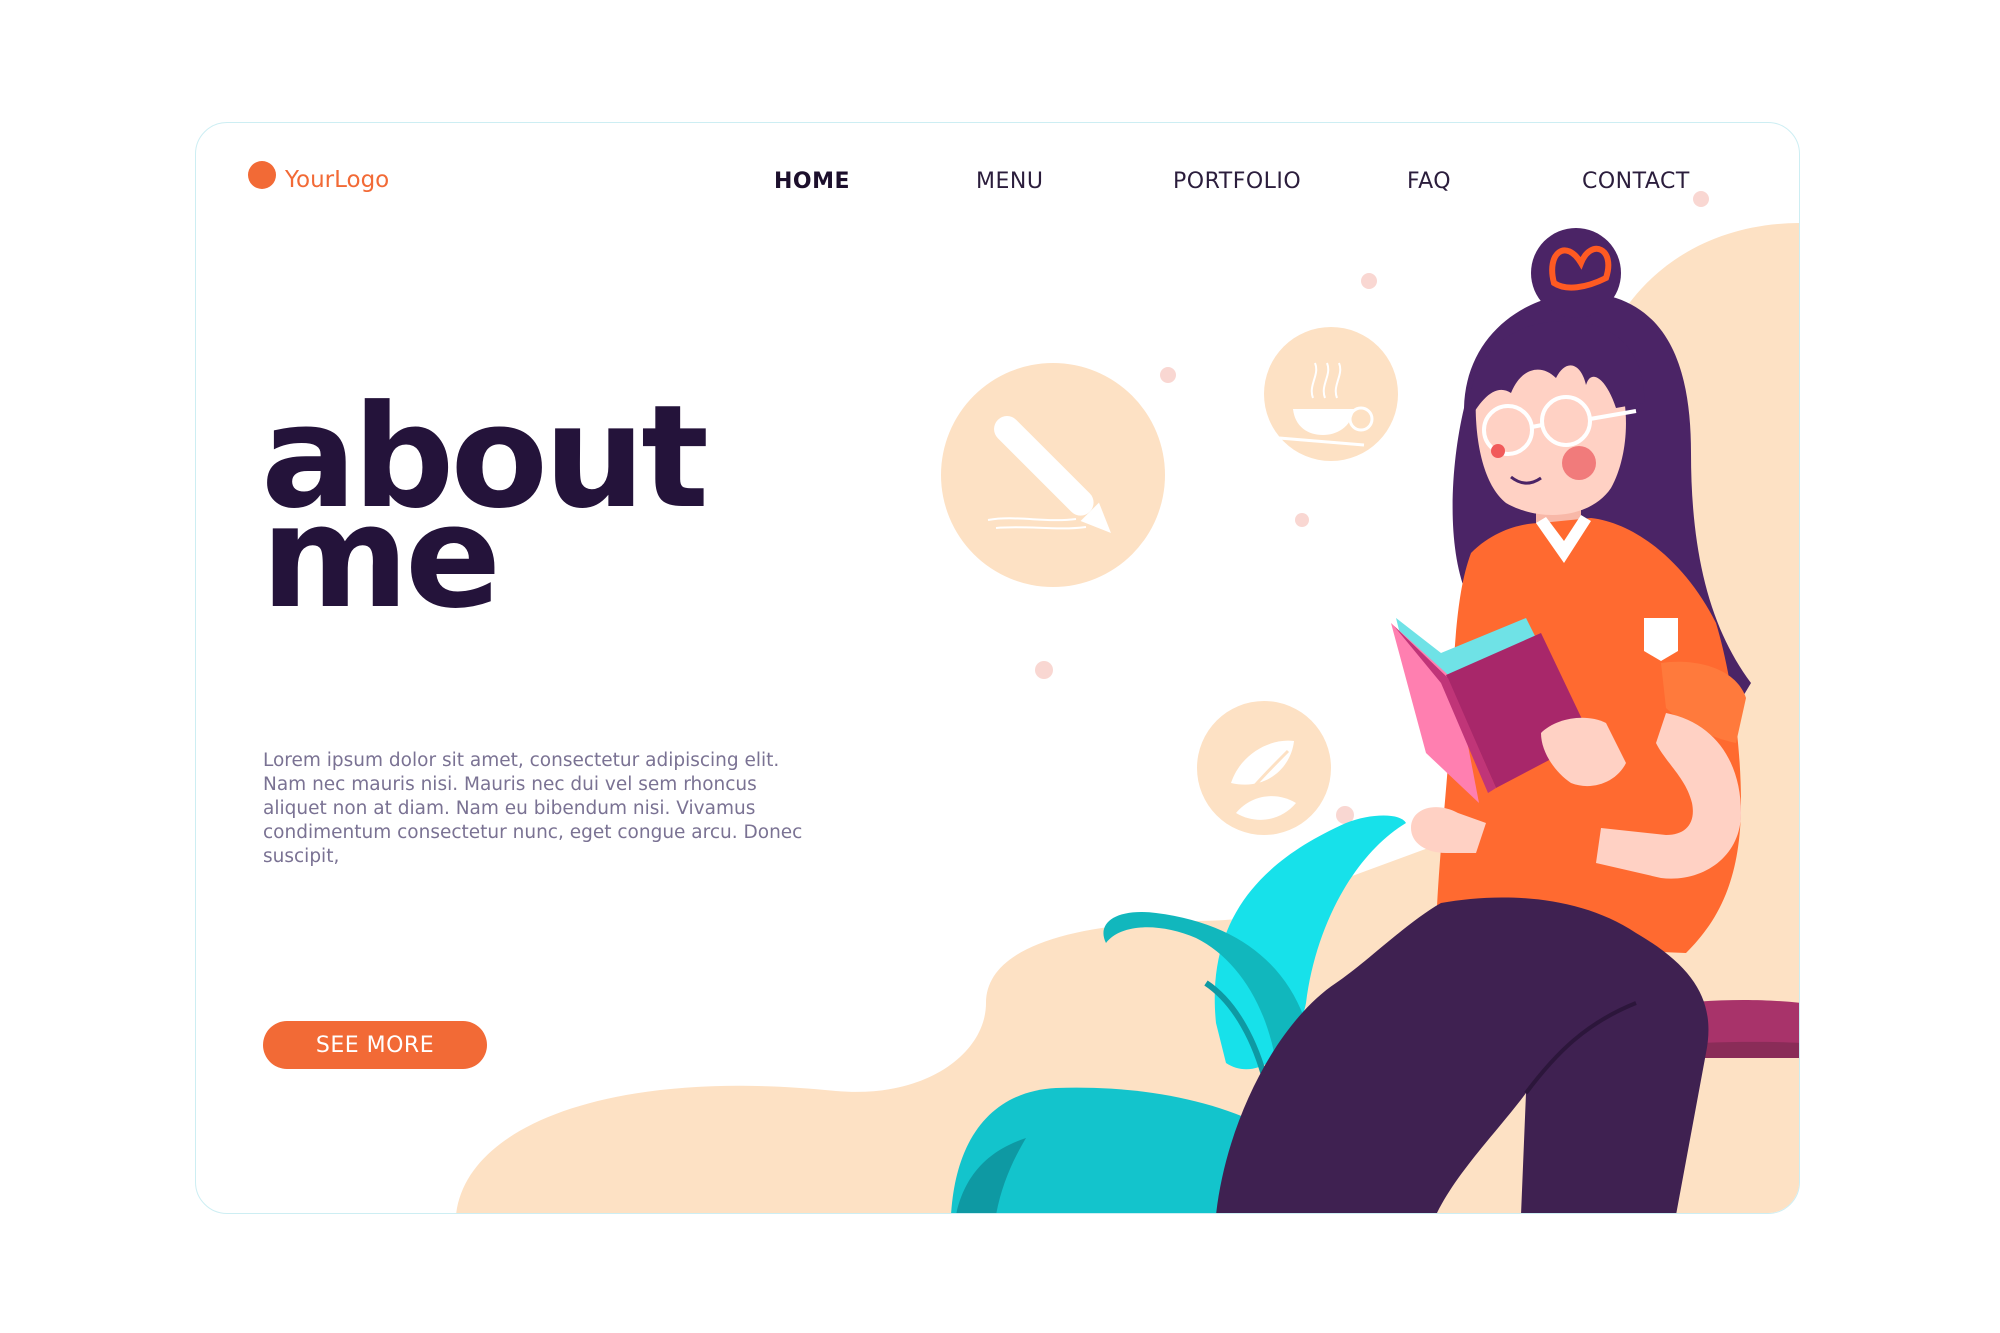  Describe the element at coordinates (1053, 475) in the screenshot. I see `pencil-icon` at that location.